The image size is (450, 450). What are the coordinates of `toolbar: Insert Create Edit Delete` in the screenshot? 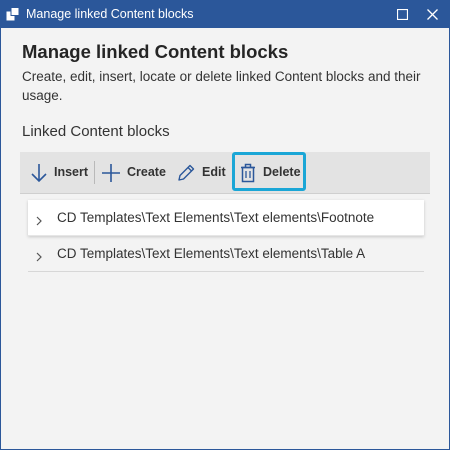 It's located at (225, 173).